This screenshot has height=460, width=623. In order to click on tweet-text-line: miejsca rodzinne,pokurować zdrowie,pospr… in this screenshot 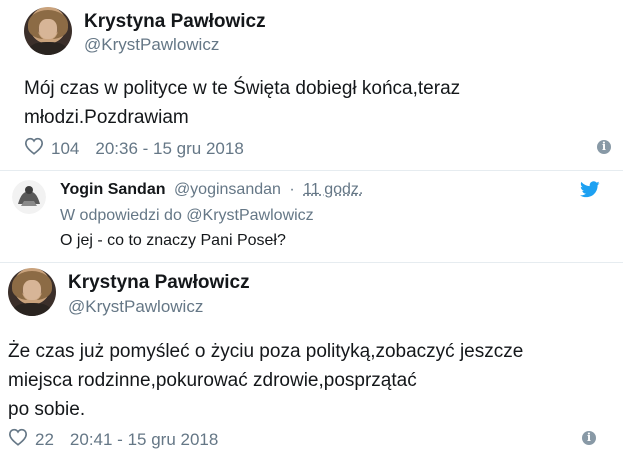, I will do `click(212, 380)`.